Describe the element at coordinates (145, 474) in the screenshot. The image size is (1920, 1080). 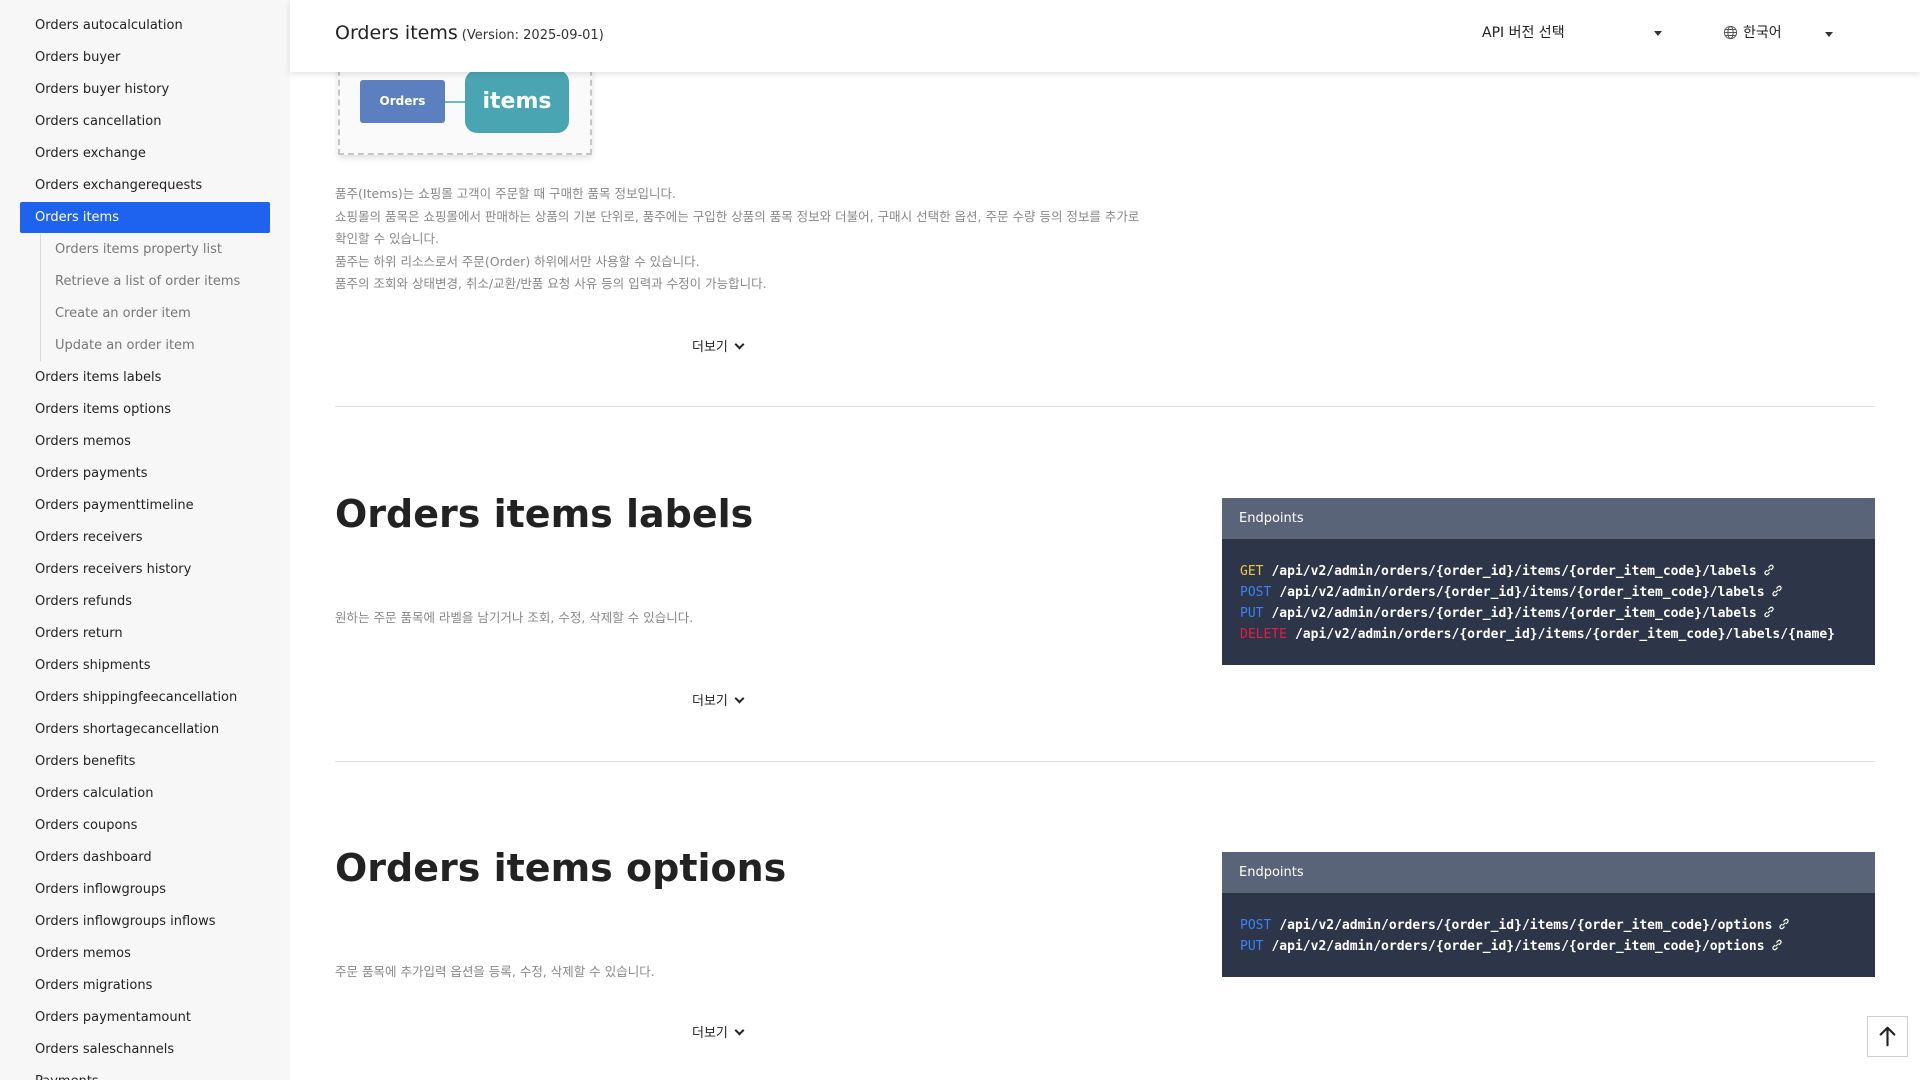
I see `sidebar-item: Orders payments` at that location.